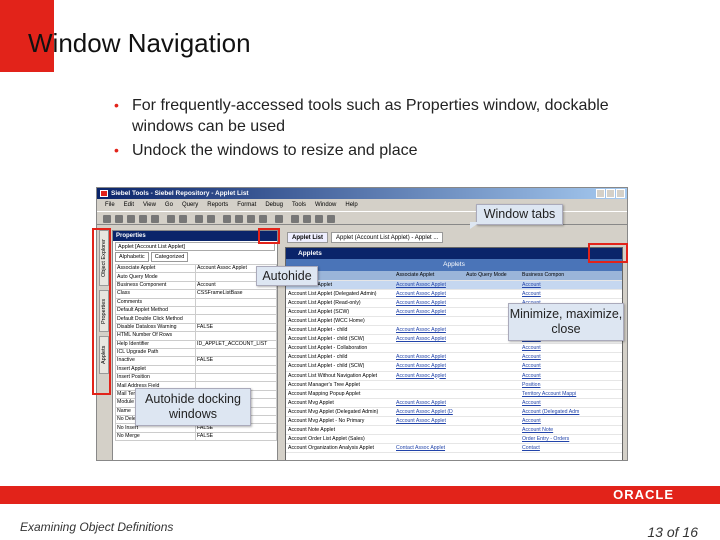 Image resolution: width=720 pixels, height=540 pixels. What do you see at coordinates (236, 294) in the screenshot?
I see `property-value: CSSFrameListBase` at bounding box center [236, 294].